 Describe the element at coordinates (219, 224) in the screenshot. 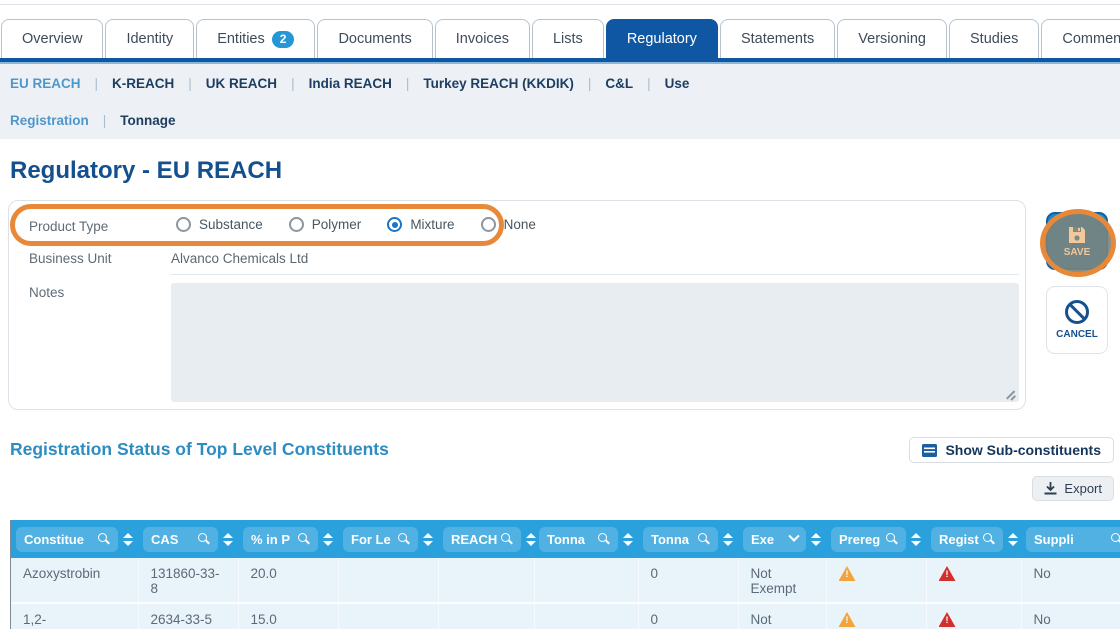

I see `product-type-option: Substance` at that location.